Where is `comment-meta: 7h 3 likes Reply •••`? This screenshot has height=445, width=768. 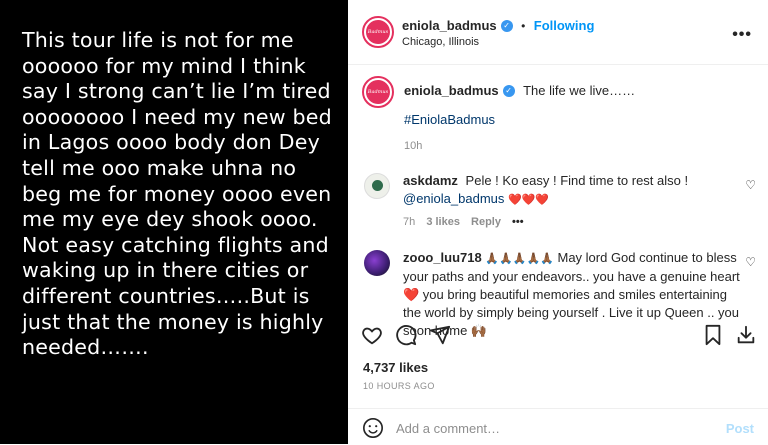
comment-meta: 7h 3 likes Reply ••• is located at coordinates (463, 222).